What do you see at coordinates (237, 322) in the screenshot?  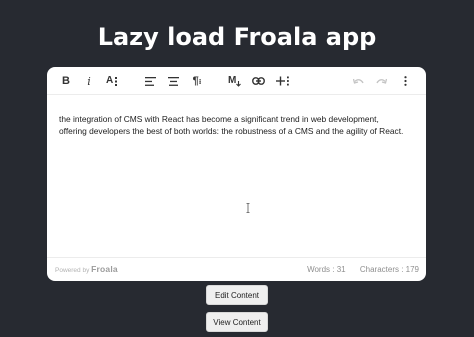 I see `view-content-button: View Content` at bounding box center [237, 322].